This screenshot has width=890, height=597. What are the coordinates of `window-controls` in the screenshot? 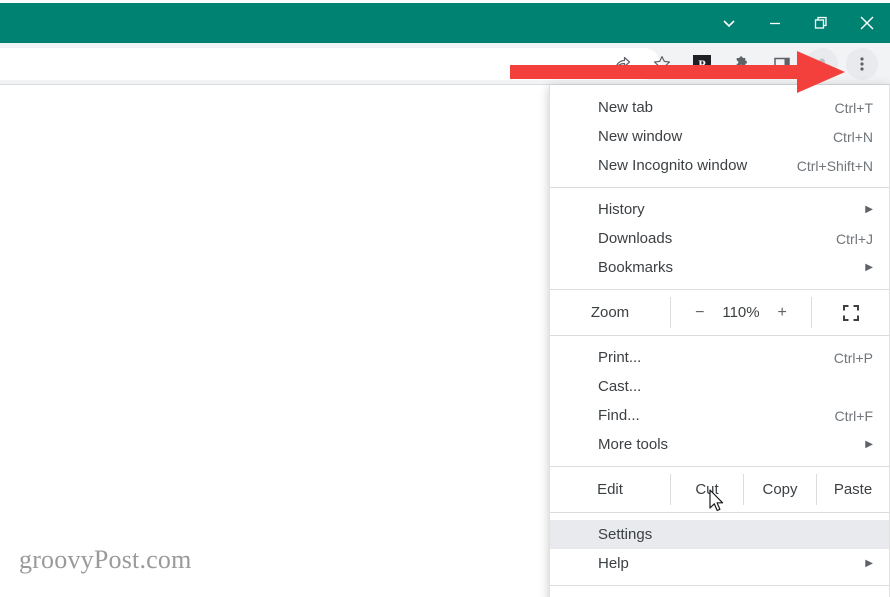 It's located at (798, 23).